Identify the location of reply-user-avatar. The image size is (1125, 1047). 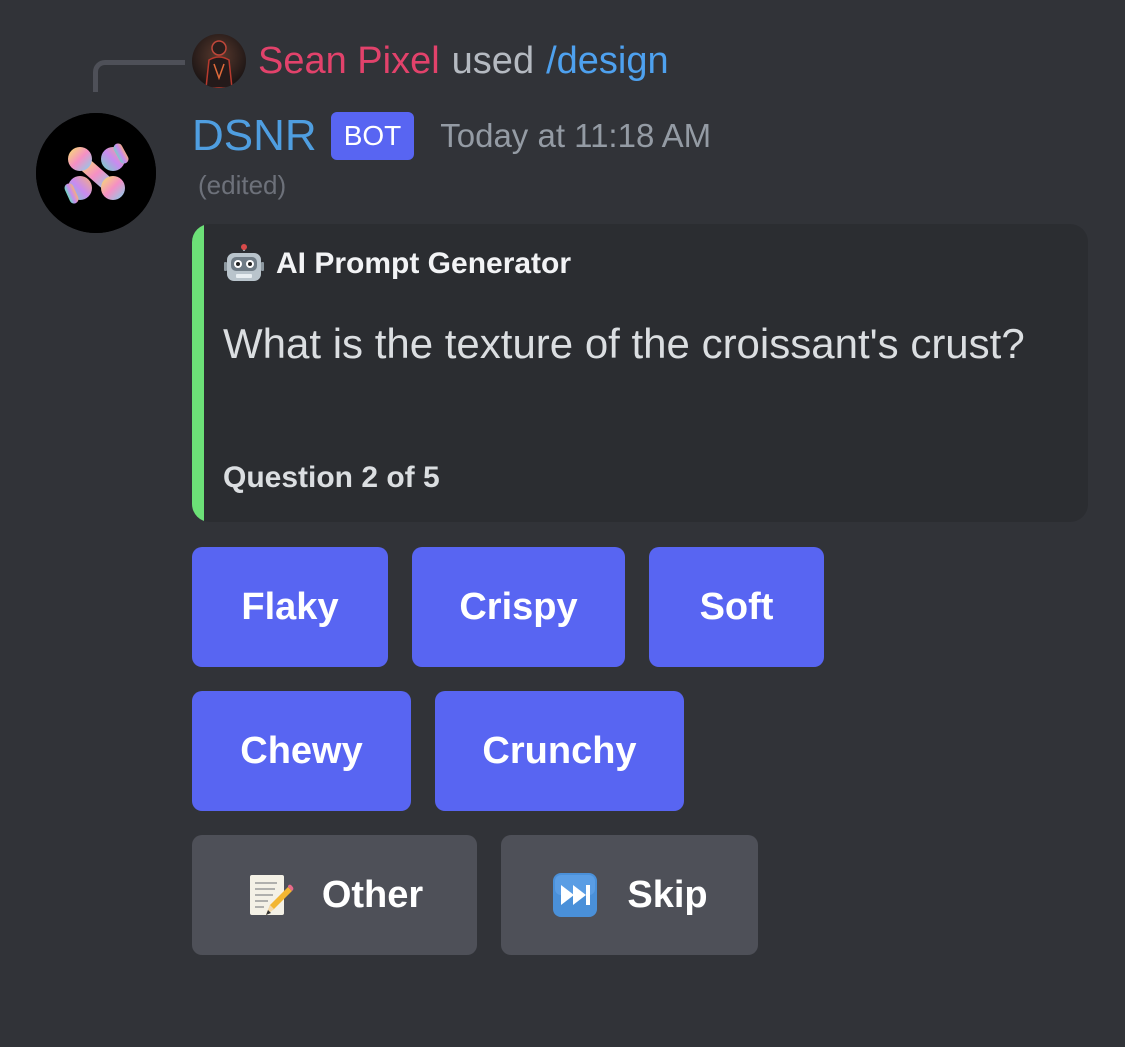
(219, 61).